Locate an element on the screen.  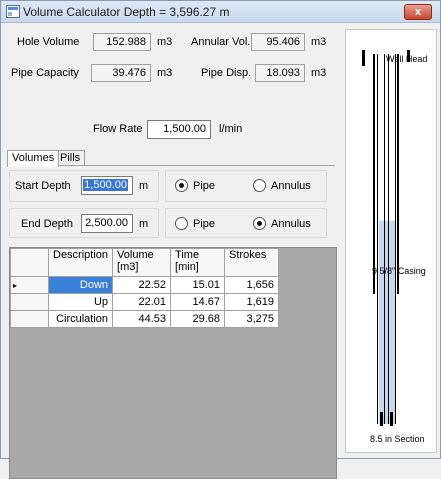
start-annulus-label: Annulus is located at coordinates (291, 186).